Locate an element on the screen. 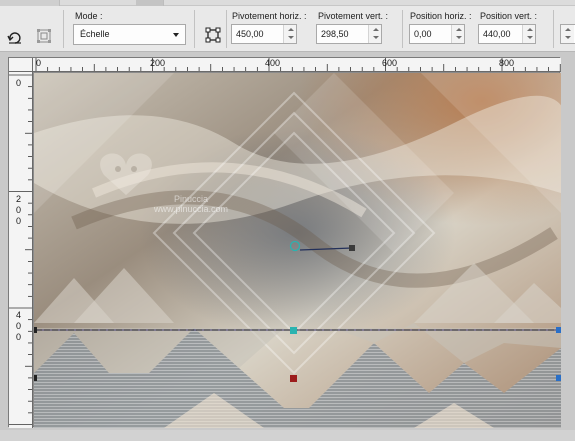 Image resolution: width=575 pixels, height=441 pixels. mode-label: Mode : is located at coordinates (89, 16).